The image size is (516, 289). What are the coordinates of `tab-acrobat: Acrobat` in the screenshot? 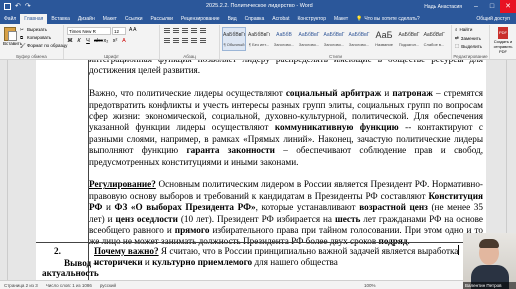 It's located at (280, 19).